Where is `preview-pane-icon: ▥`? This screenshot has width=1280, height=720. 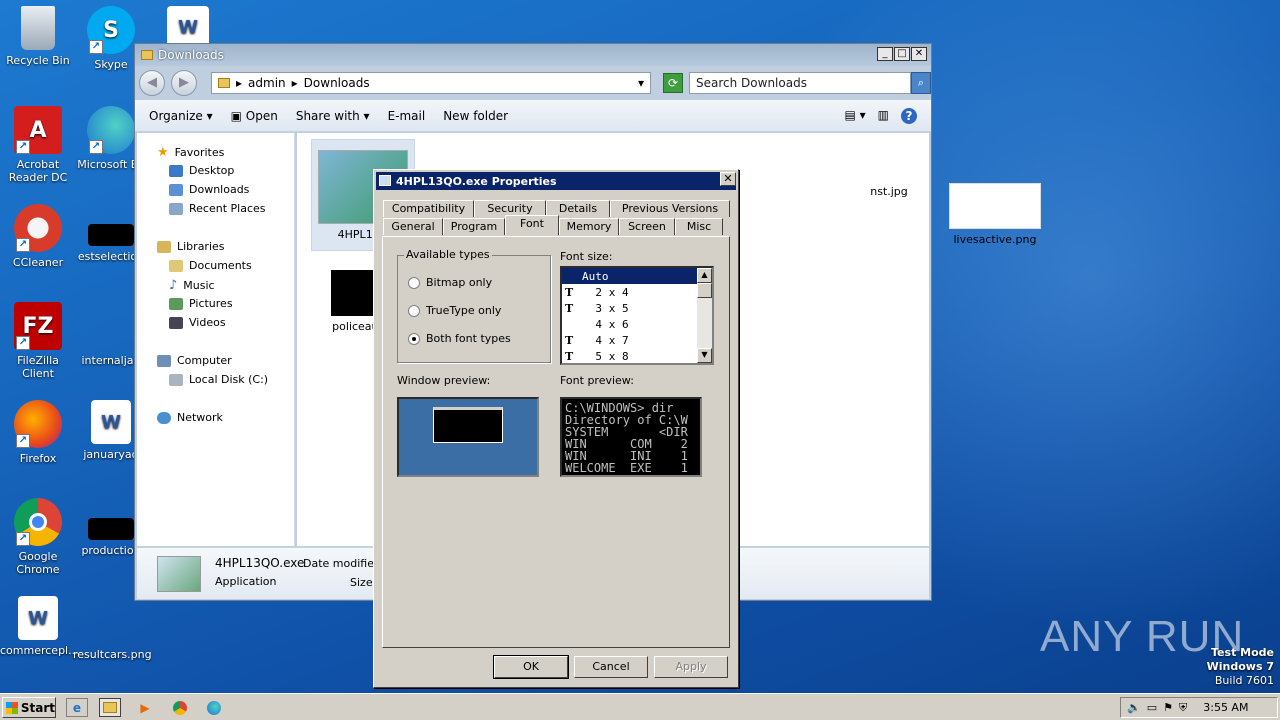
preview-pane-icon: ▥ is located at coordinates (883, 116).